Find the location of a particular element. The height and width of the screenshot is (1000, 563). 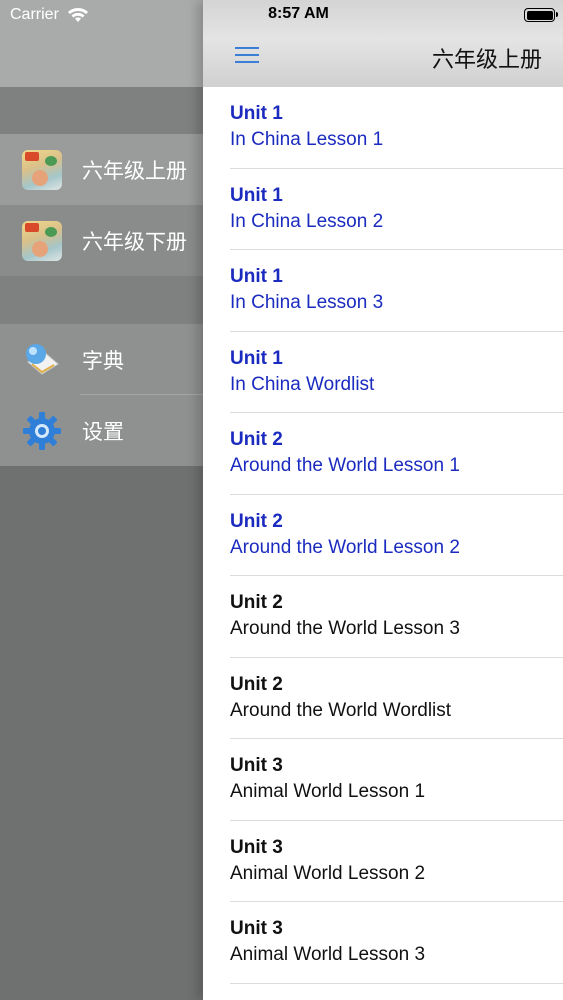

wifi-icon is located at coordinates (77, 14).